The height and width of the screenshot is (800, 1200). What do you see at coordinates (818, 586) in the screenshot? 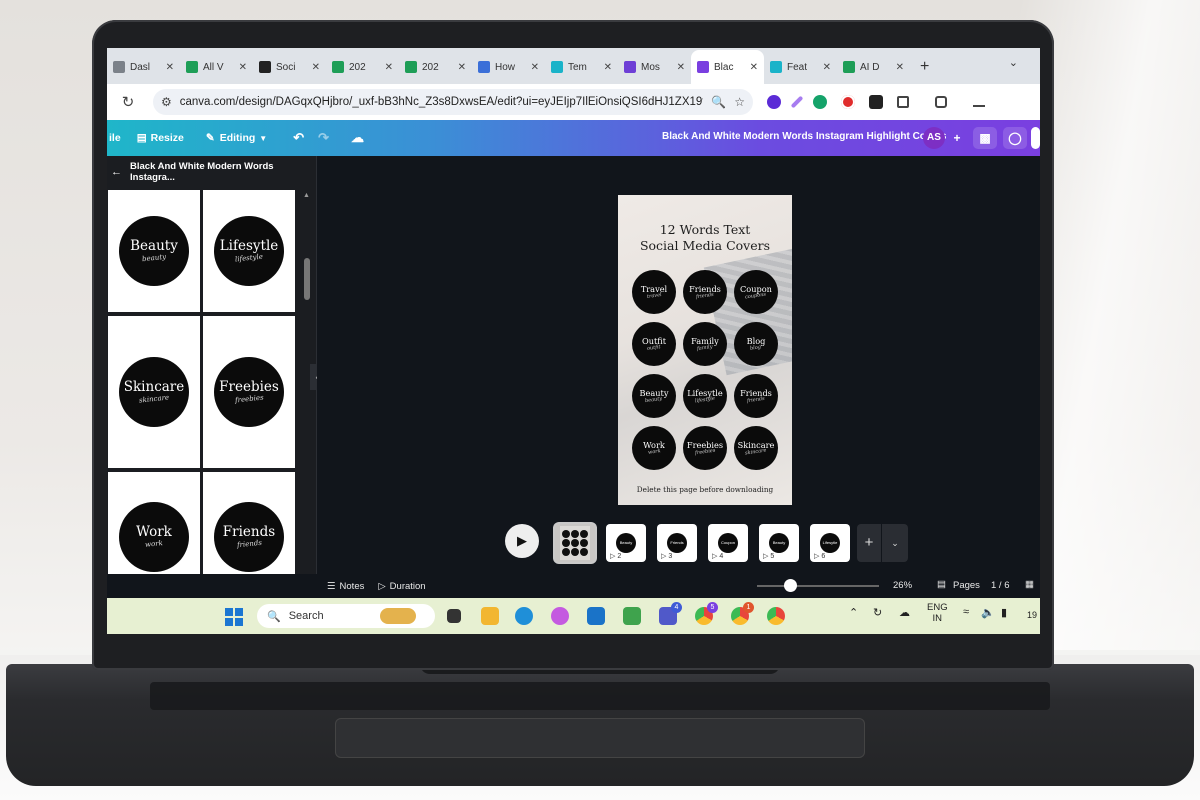
I see `zoom-slider` at bounding box center [818, 586].